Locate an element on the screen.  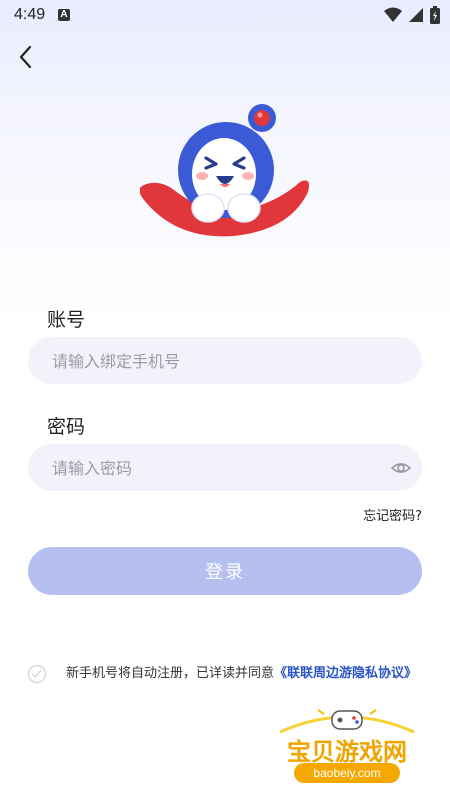
notification-icon: A is located at coordinates (64, 15).